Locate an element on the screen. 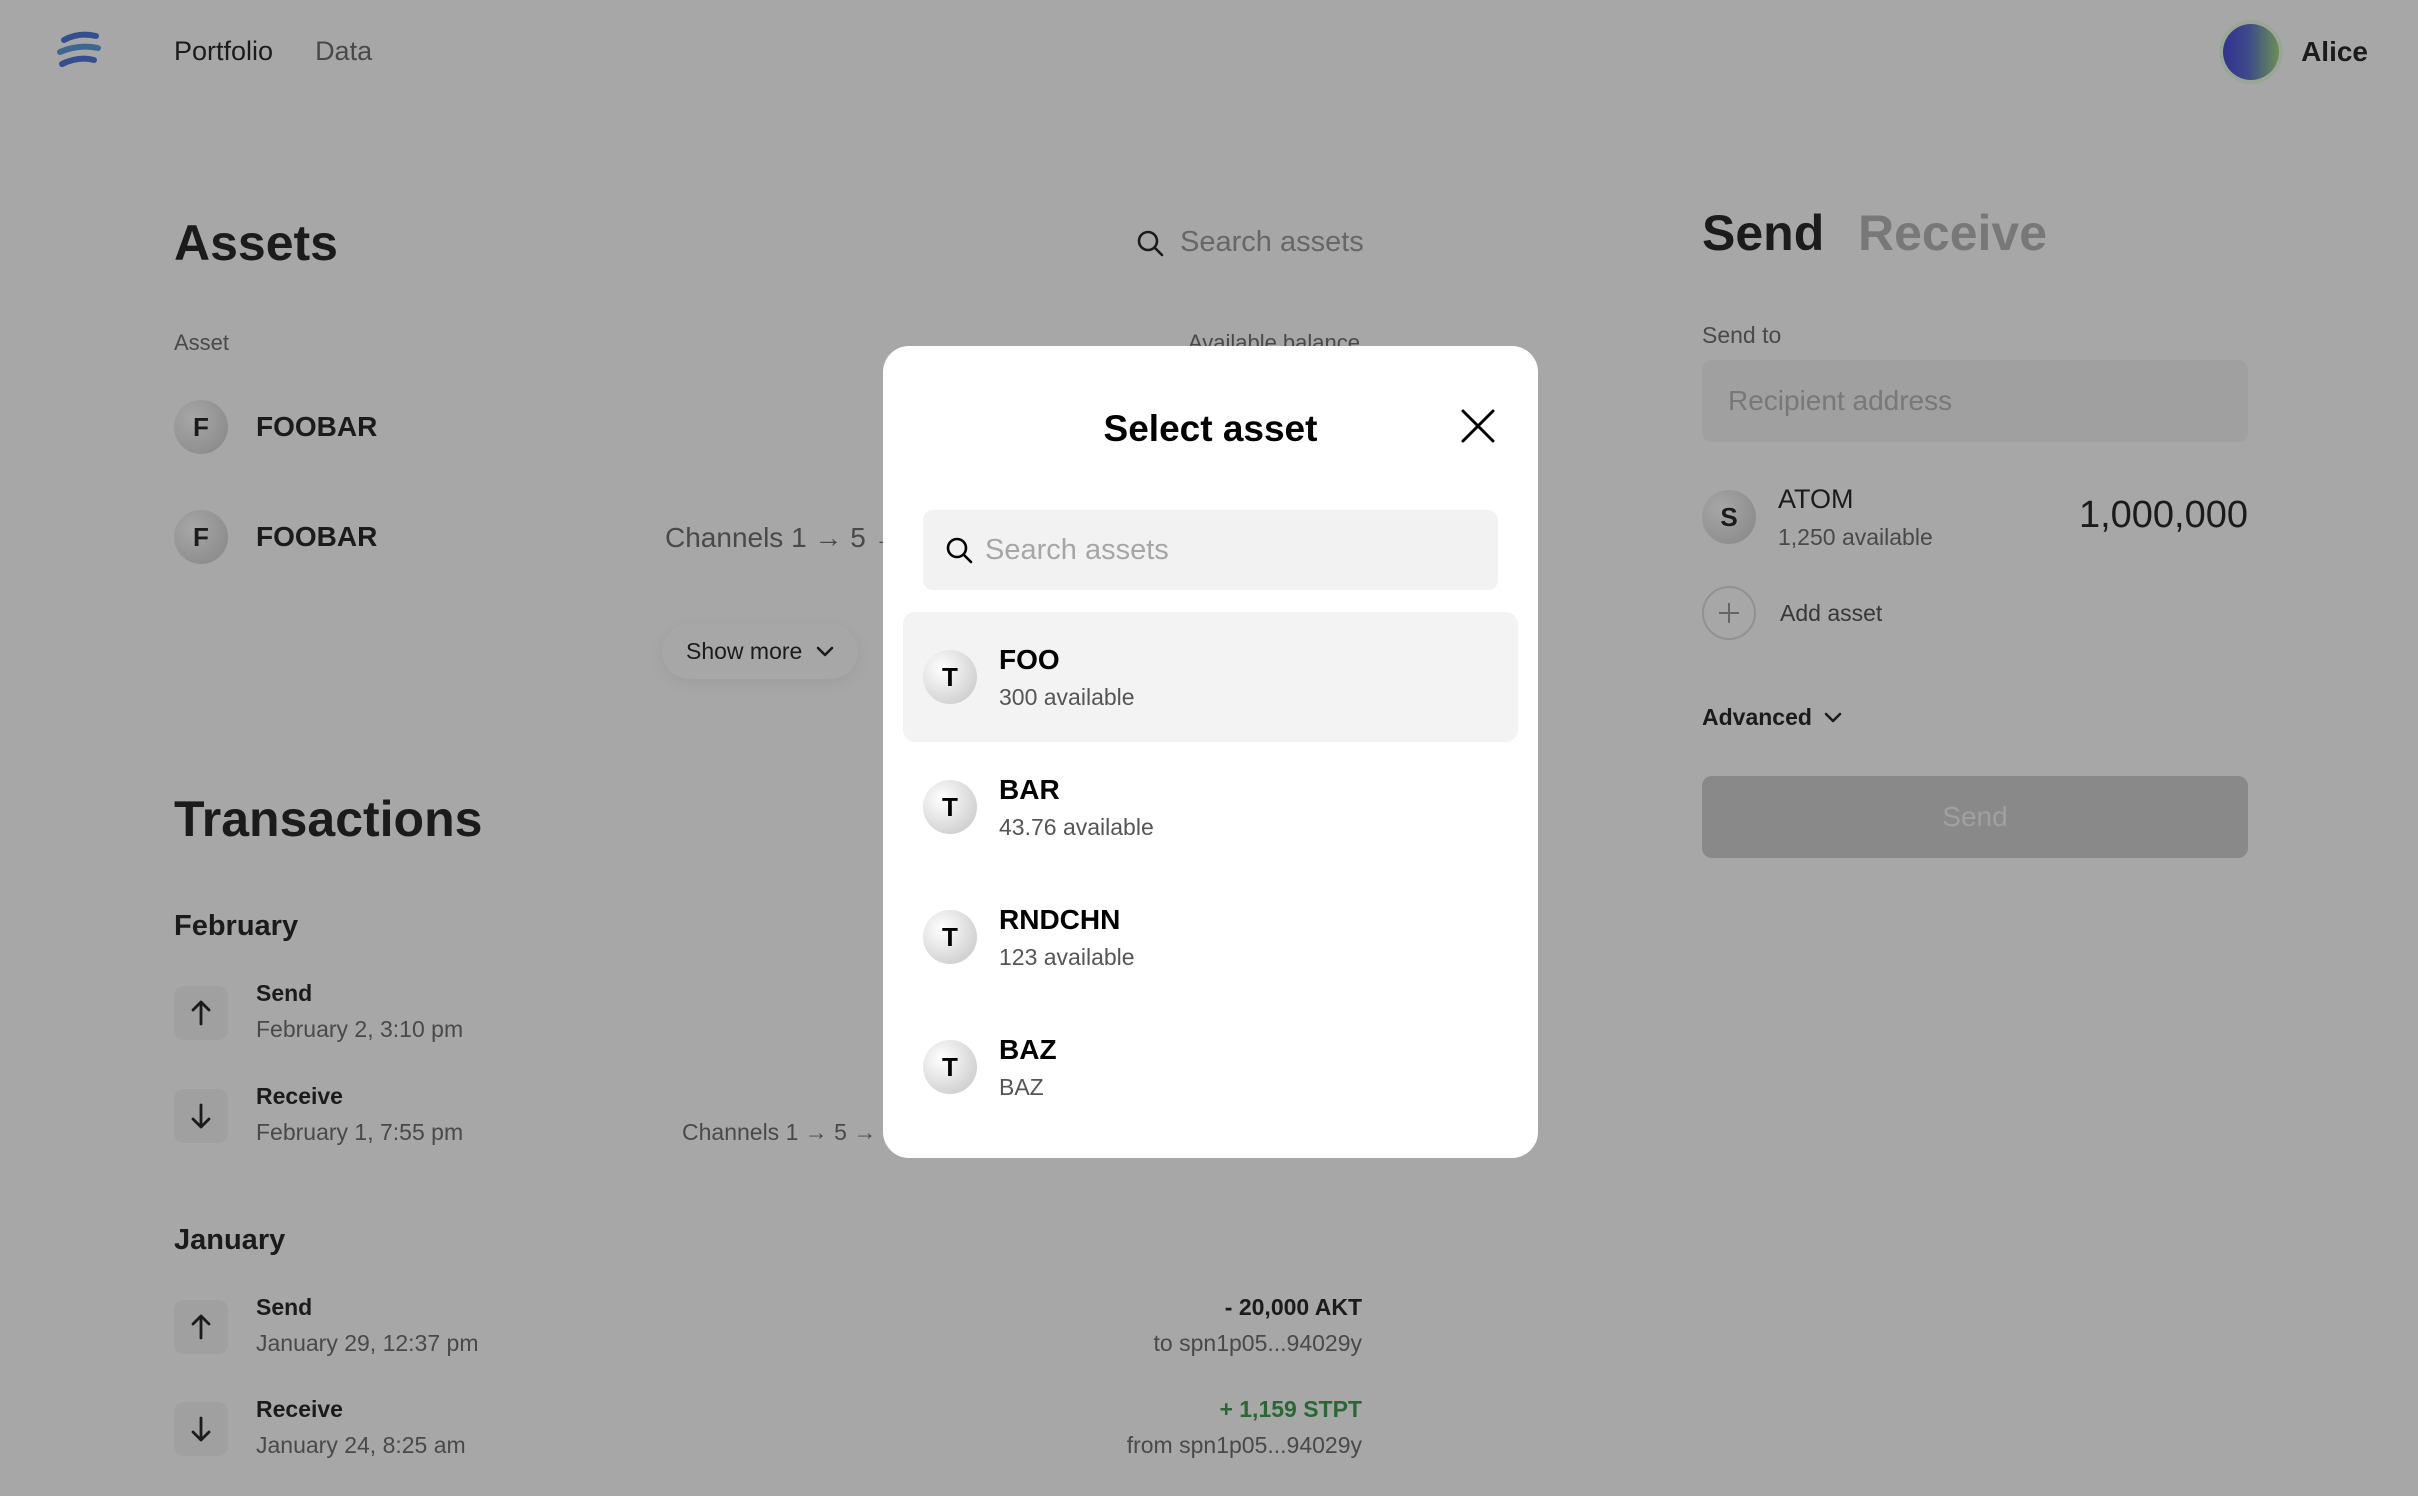  asset-item-name: FOO is located at coordinates (1029, 659).